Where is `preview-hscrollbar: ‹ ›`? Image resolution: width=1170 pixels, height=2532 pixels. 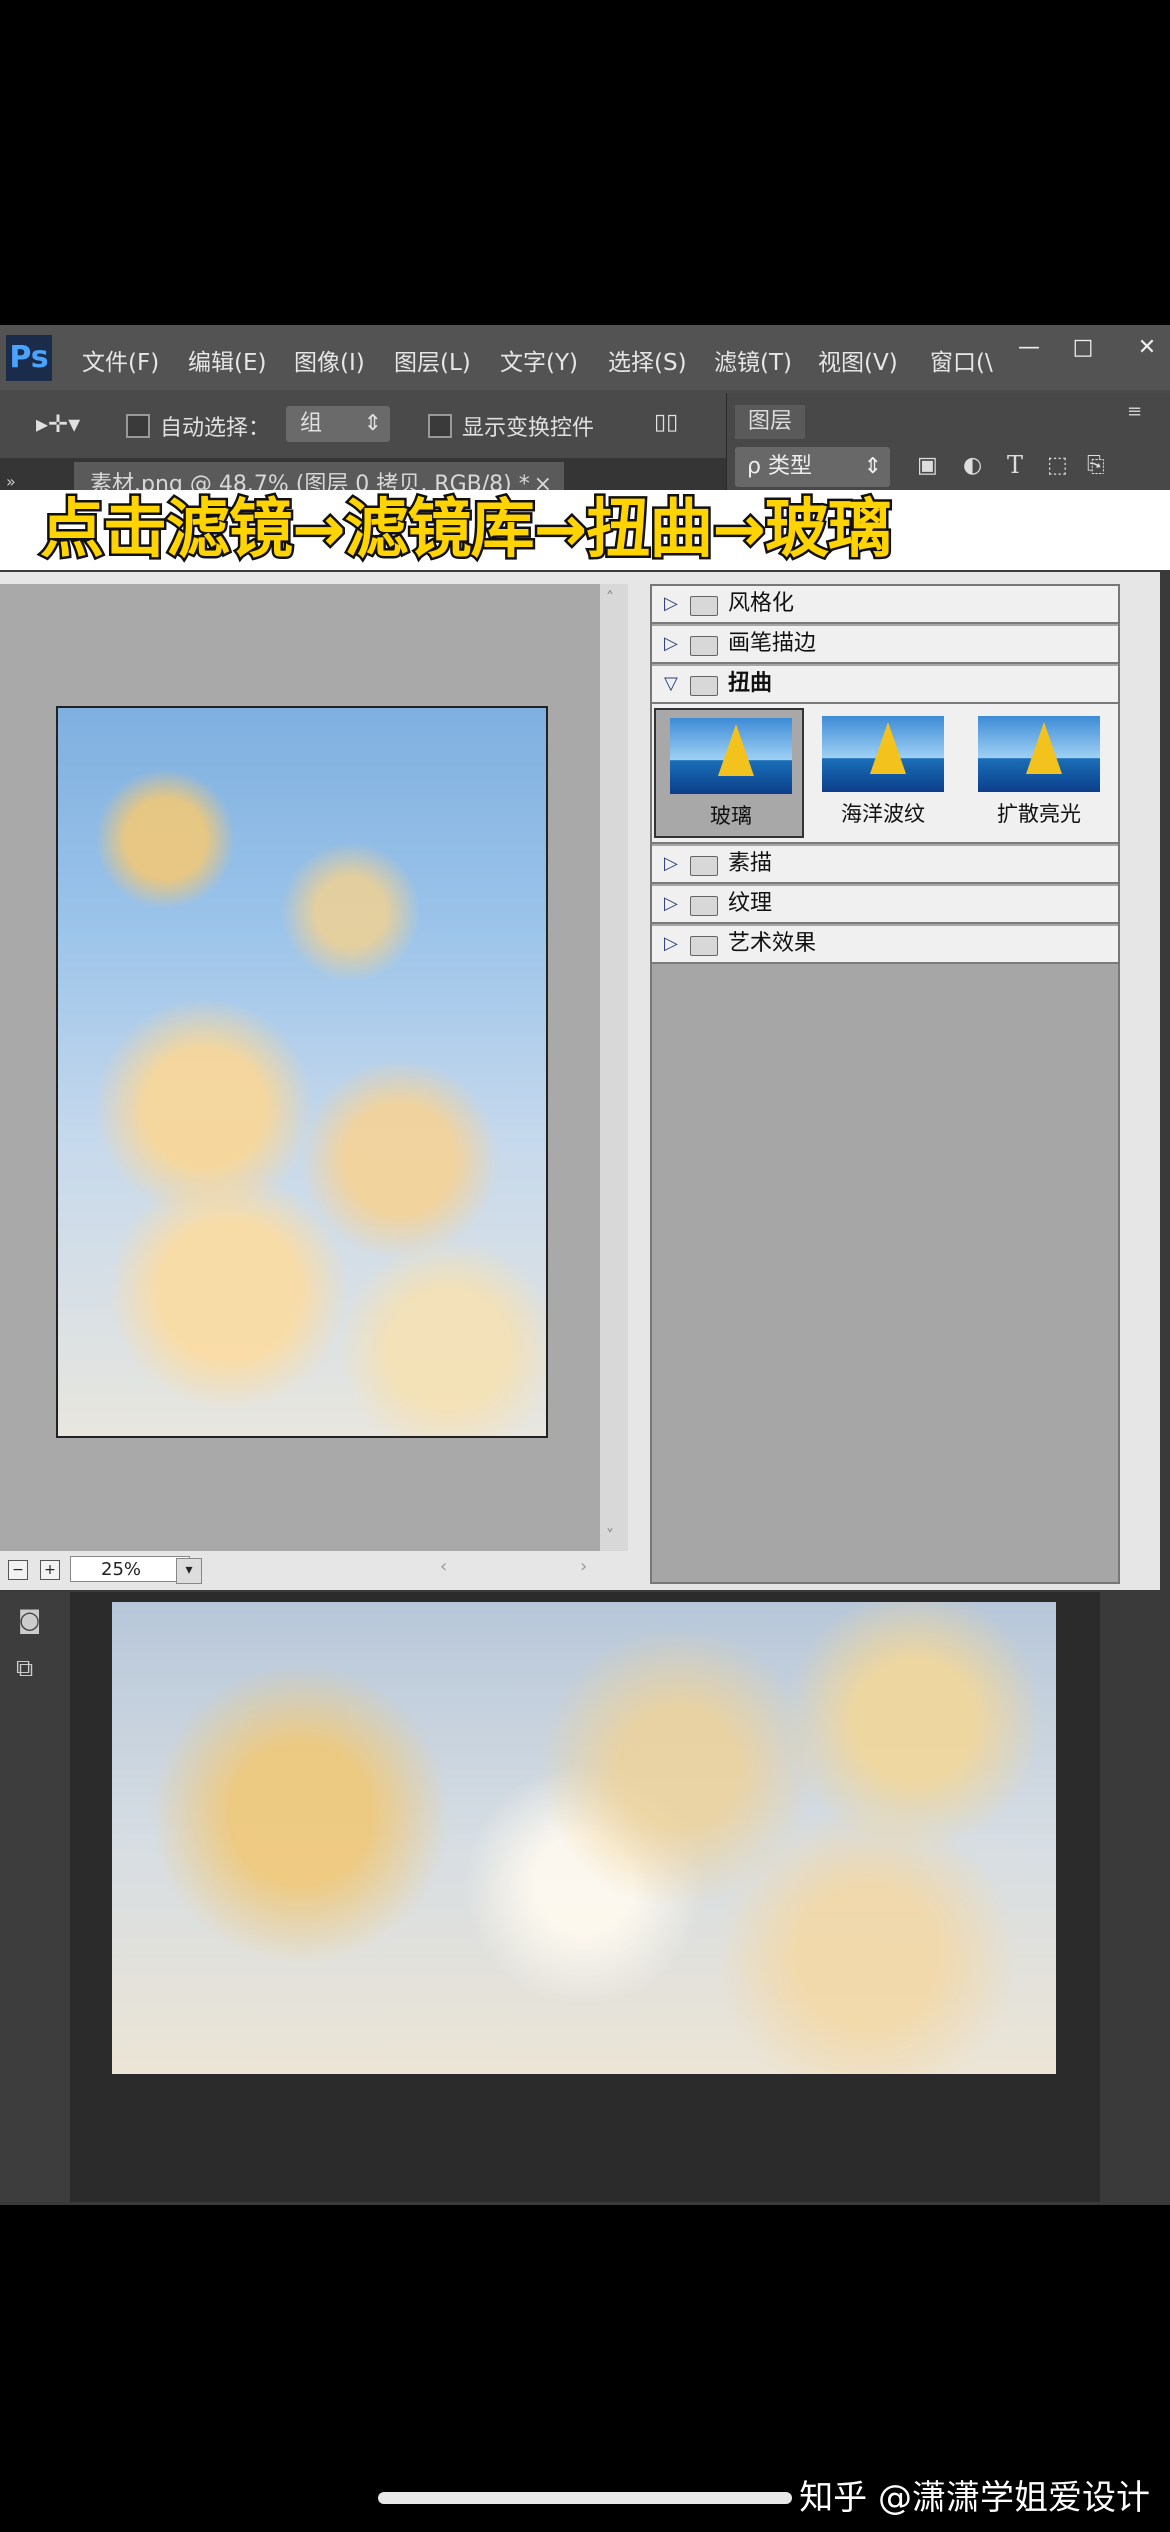
preview-hscrollbar: ‹ › is located at coordinates (515, 1569).